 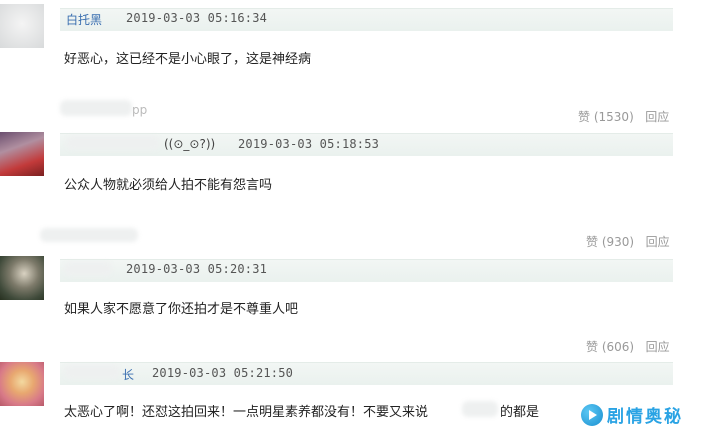 I want to click on like-button: 赞 (930), so click(x=610, y=242).